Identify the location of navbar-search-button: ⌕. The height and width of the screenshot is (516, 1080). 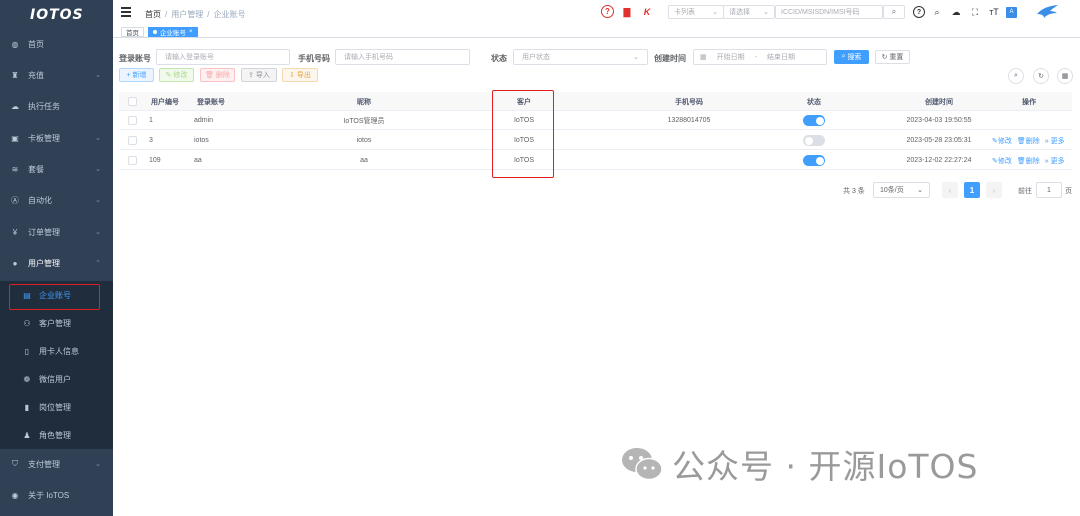
(894, 12).